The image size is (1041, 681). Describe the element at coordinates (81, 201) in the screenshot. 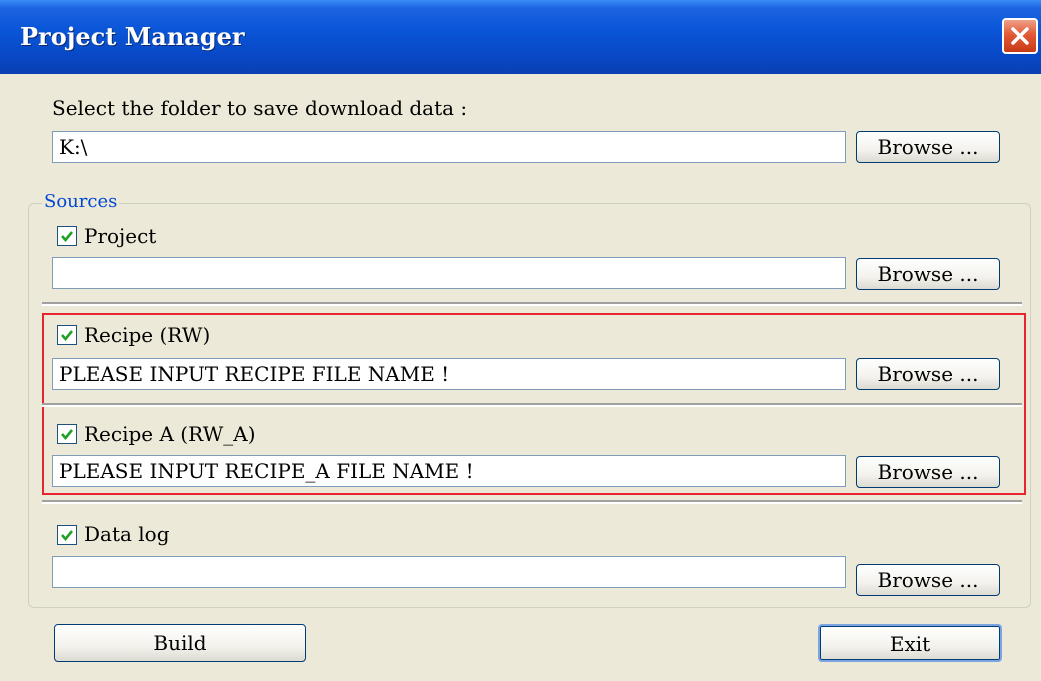

I see `sources-legend: Sources` at that location.